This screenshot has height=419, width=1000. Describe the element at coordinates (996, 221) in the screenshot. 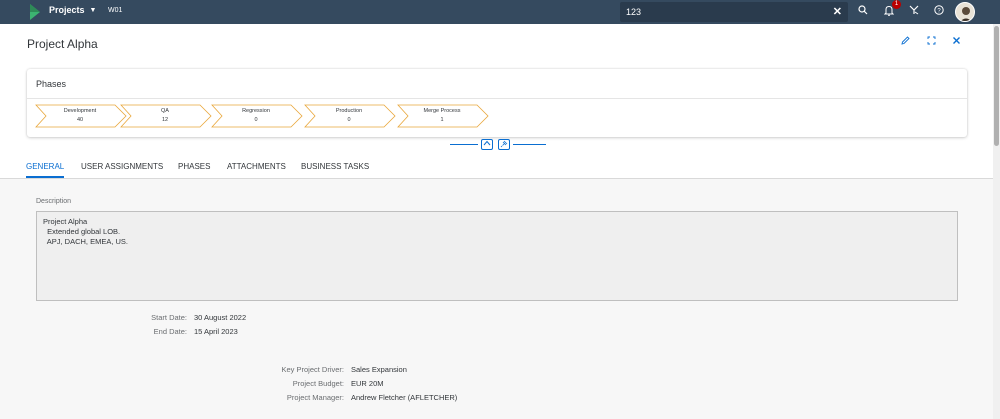

I see `page-scrollbar` at that location.